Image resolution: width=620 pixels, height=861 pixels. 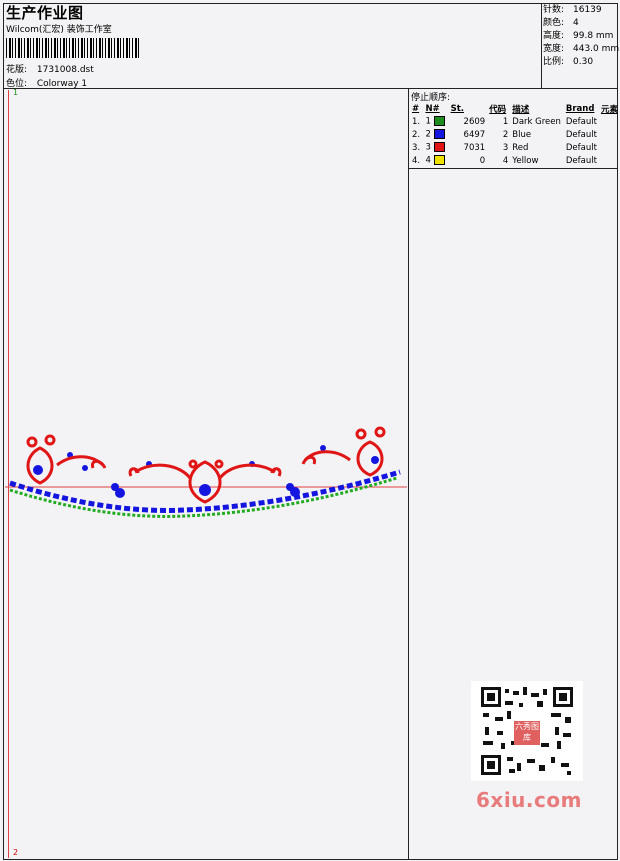 I want to click on colorway-label: 色位:, so click(x=17, y=84).